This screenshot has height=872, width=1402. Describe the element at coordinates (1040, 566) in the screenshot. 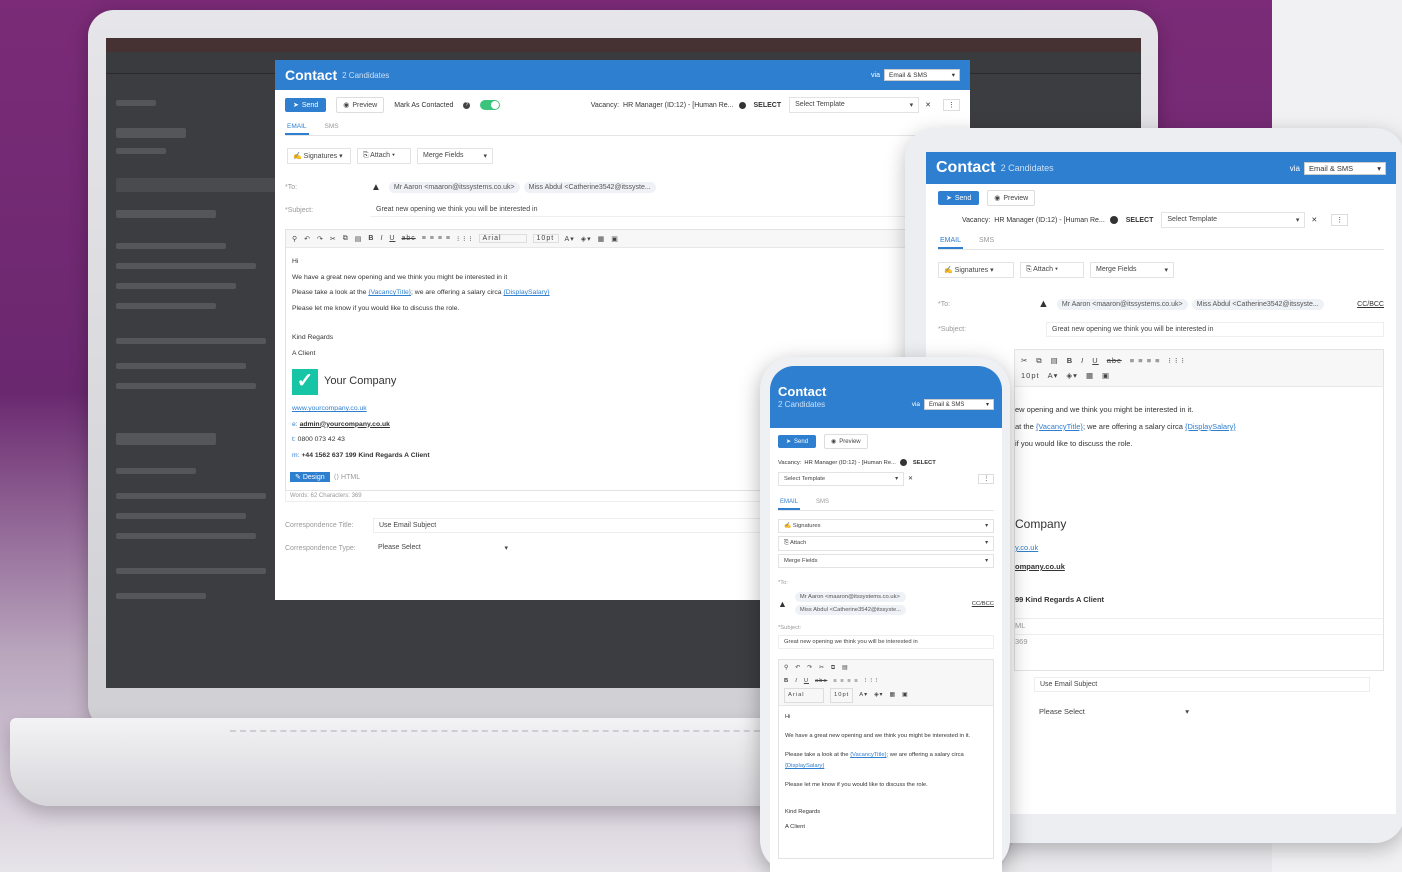

I see `company-email: ompany.co.uk` at that location.